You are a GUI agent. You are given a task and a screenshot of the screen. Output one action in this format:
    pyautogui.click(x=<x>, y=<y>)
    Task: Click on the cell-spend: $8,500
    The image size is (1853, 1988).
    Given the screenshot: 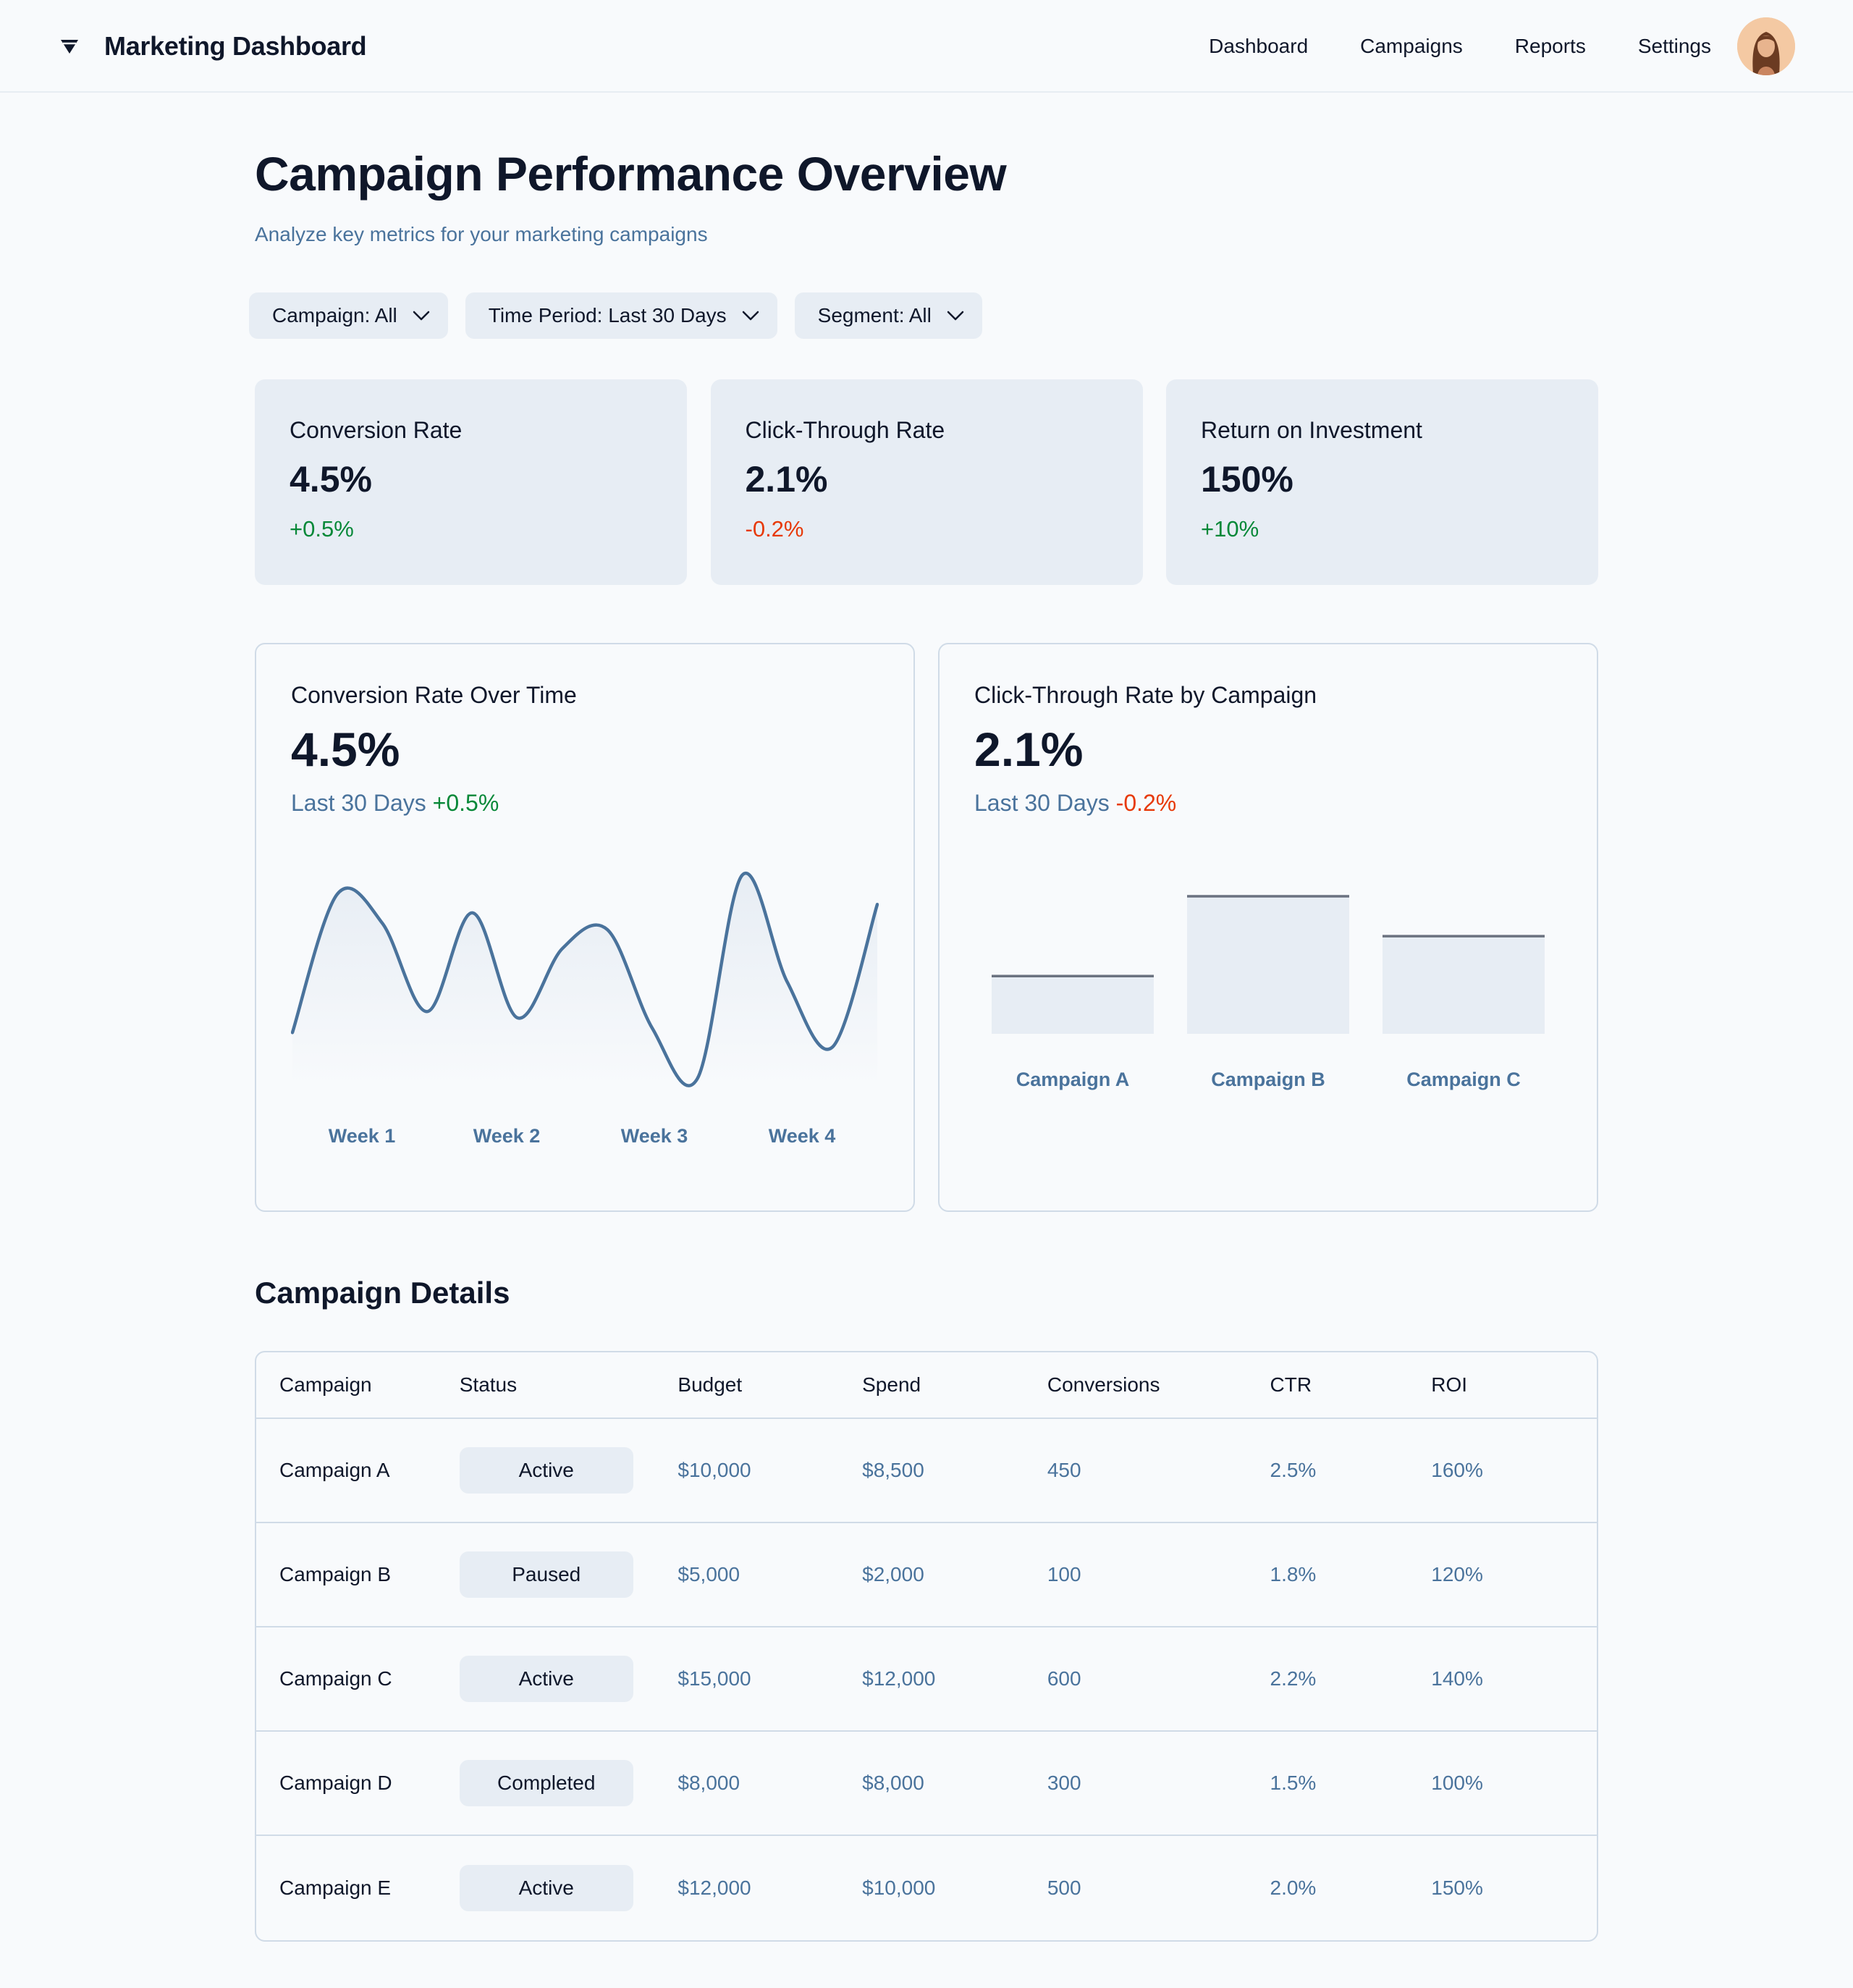 What is the action you would take?
    pyautogui.click(x=893, y=1470)
    